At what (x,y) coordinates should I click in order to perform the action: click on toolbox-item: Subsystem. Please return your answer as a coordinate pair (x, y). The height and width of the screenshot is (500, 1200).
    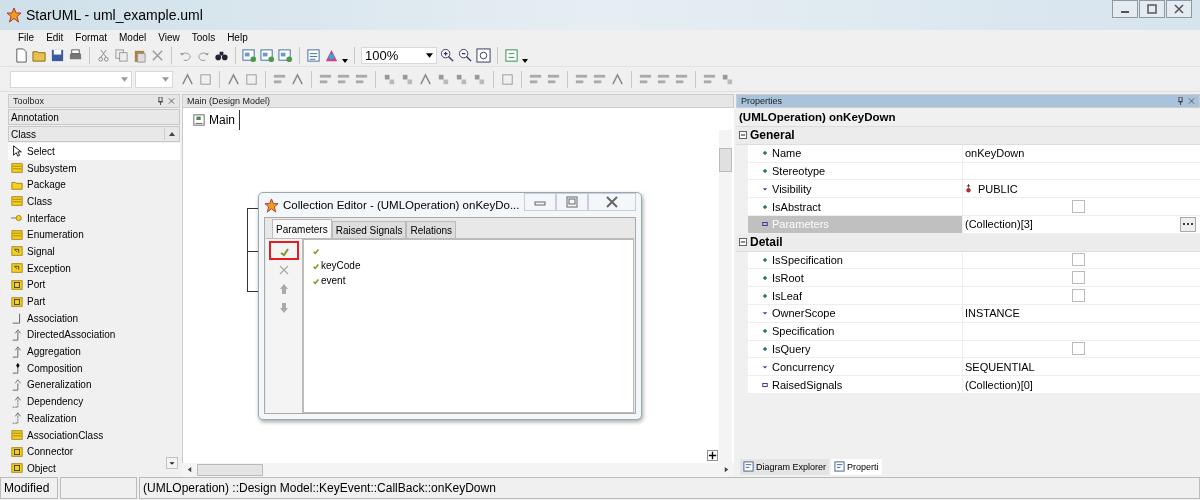
    Looking at the image, I should click on (94, 168).